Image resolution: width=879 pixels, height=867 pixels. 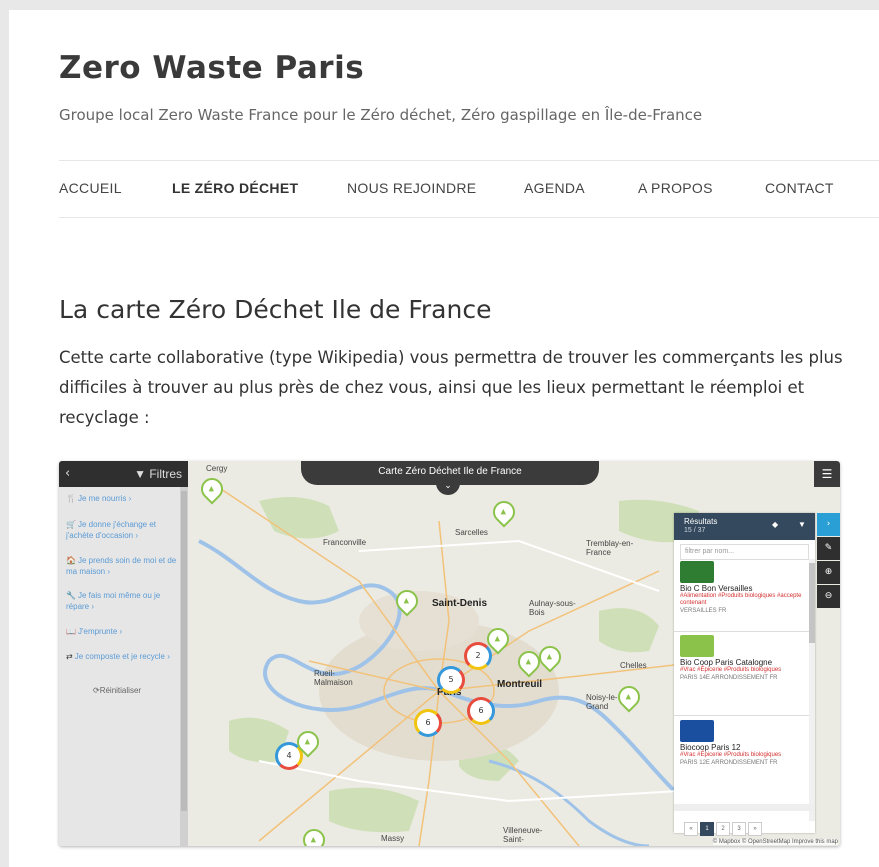 What do you see at coordinates (552, 608) in the screenshot?
I see `place-label: Aulnay-sous-Bois` at bounding box center [552, 608].